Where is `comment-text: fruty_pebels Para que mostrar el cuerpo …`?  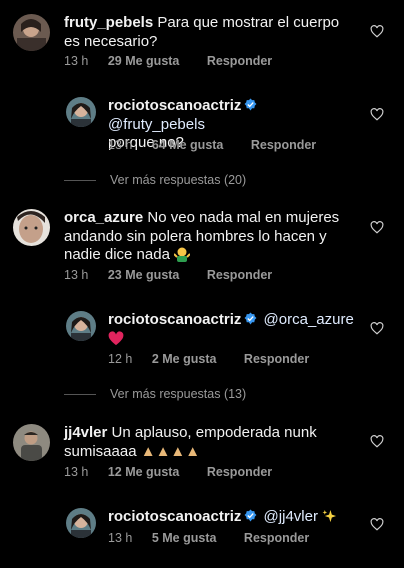 comment-text: fruty_pebels Para que mostrar el cuerpo … is located at coordinates (209, 32).